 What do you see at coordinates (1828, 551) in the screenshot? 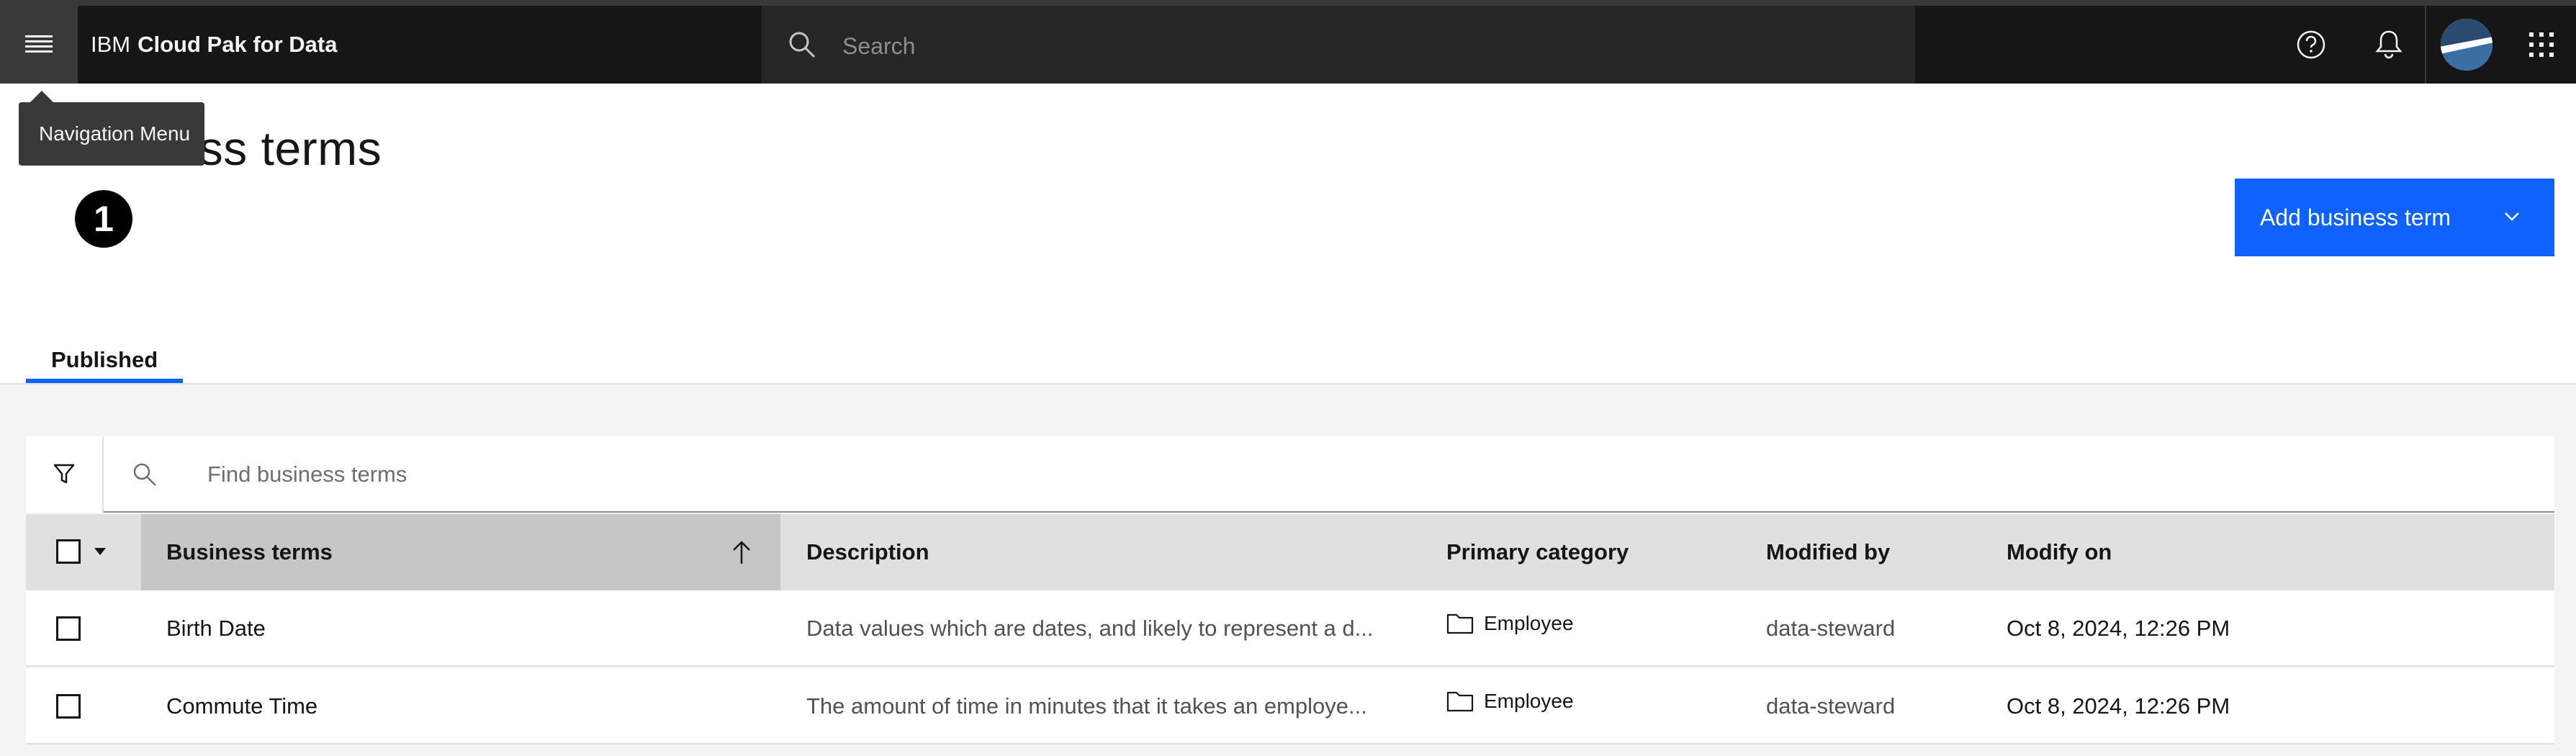
I see `column-header-label: Modified by` at bounding box center [1828, 551].